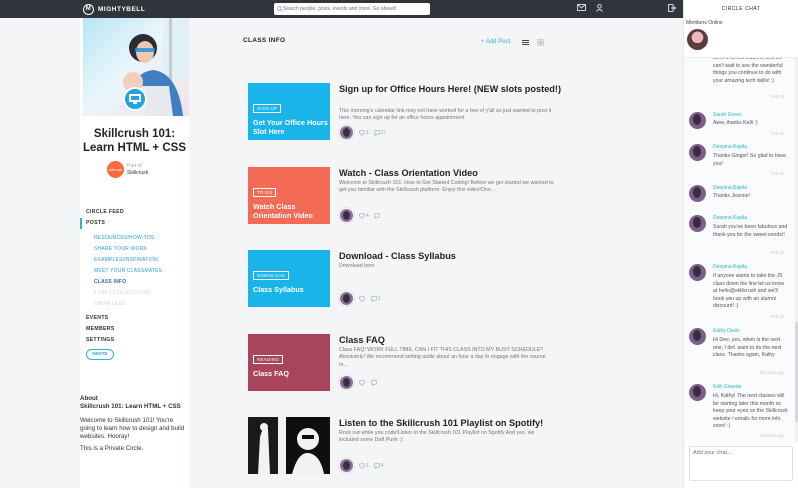 The height and width of the screenshot is (488, 798). What do you see at coordinates (367, 132) in the screenshot?
I see `like-count: 1` at bounding box center [367, 132].